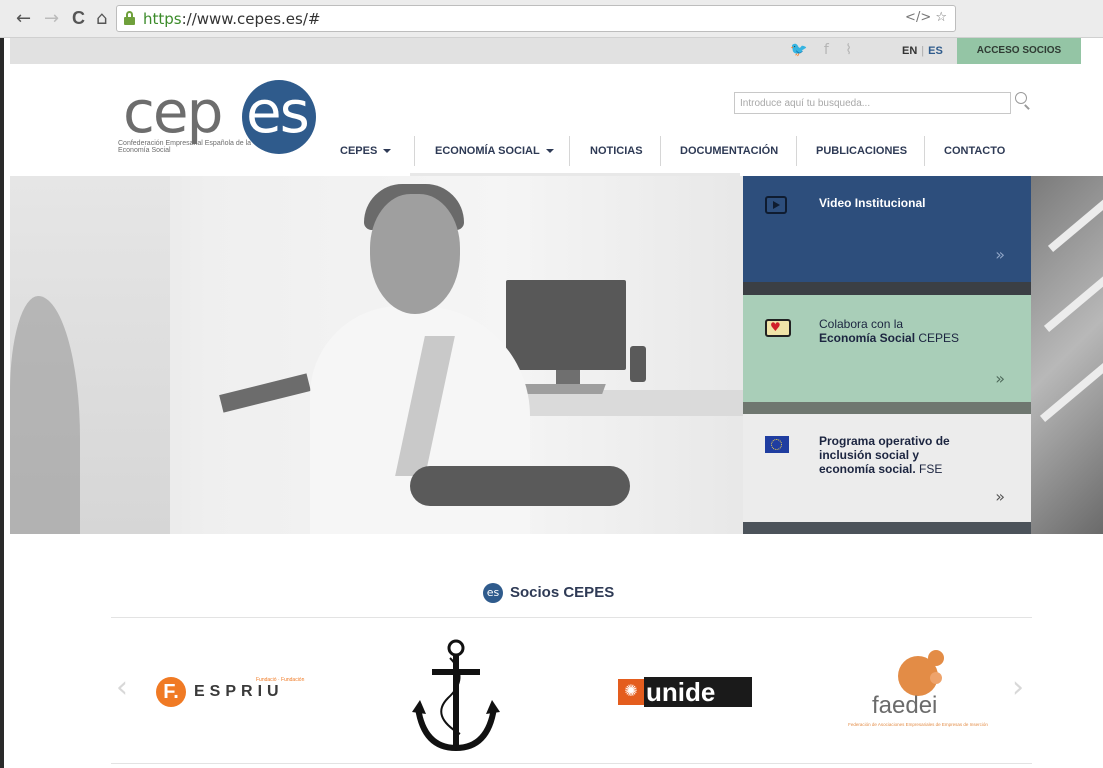 The image size is (1103, 768). I want to click on panel-video-institucional: Video Institucional », so click(887, 229).